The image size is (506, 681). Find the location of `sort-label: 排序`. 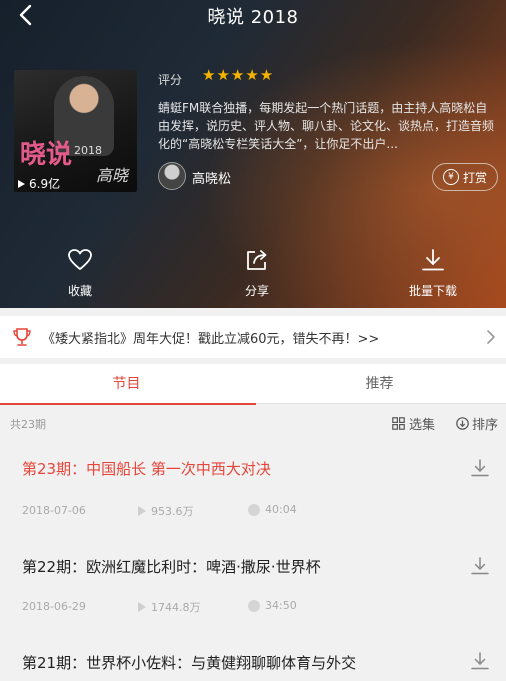

sort-label: 排序 is located at coordinates (485, 425).